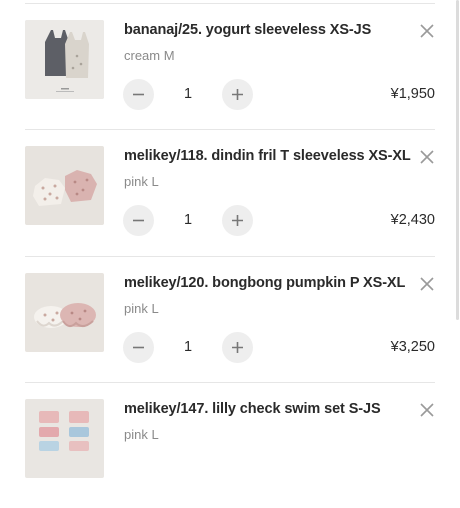 The image size is (460, 508). Describe the element at coordinates (149, 55) in the screenshot. I see `product-variant: cream M` at that location.